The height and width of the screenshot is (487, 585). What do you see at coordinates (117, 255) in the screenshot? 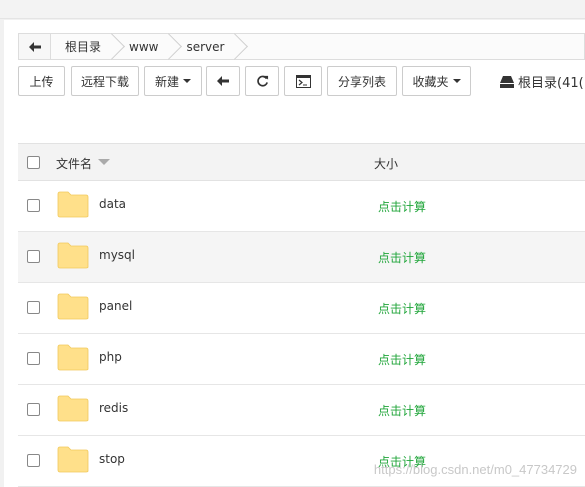
I see `file-name: mysql` at bounding box center [117, 255].